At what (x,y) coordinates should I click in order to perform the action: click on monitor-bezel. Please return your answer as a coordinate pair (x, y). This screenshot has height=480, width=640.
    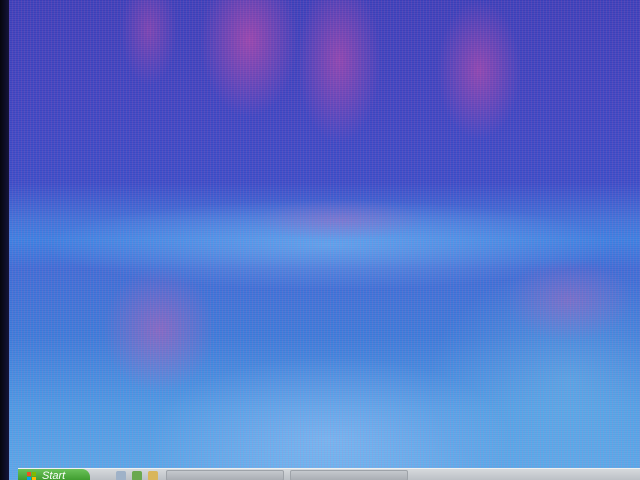
    Looking at the image, I should click on (4, 240).